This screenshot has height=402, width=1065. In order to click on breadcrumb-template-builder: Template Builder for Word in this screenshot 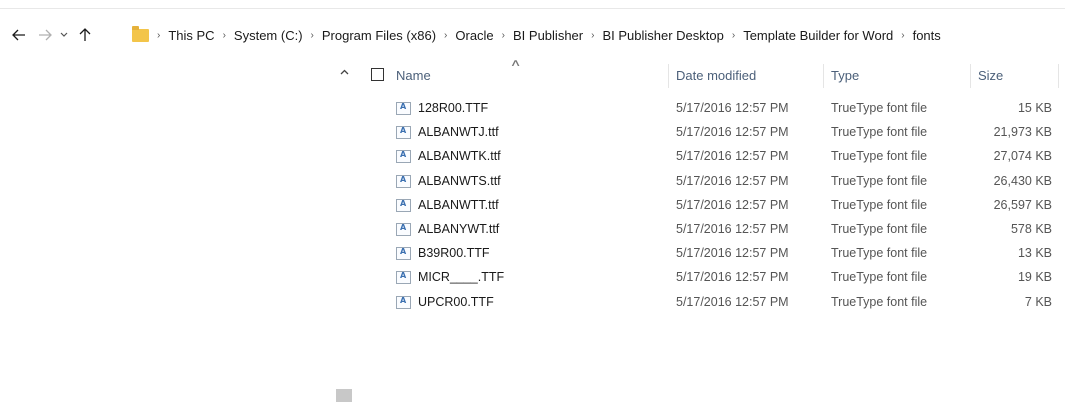, I will do `click(818, 35)`.